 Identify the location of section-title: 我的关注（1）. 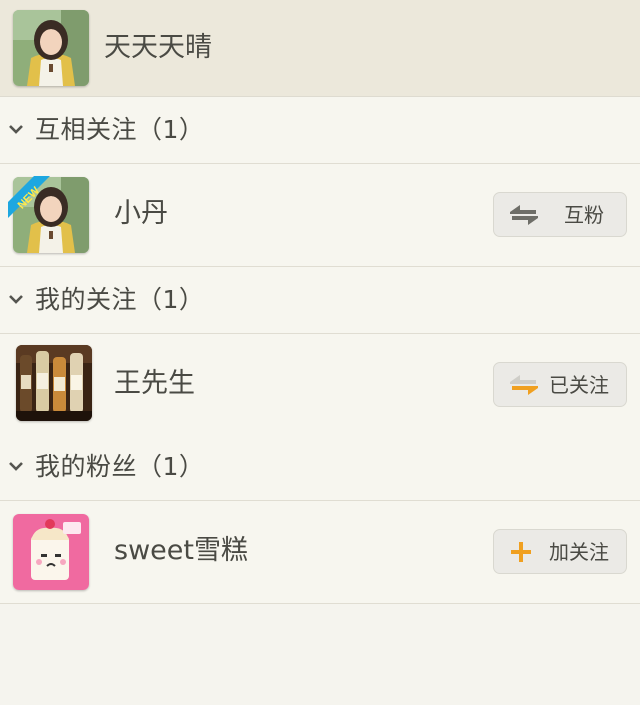
(120, 299).